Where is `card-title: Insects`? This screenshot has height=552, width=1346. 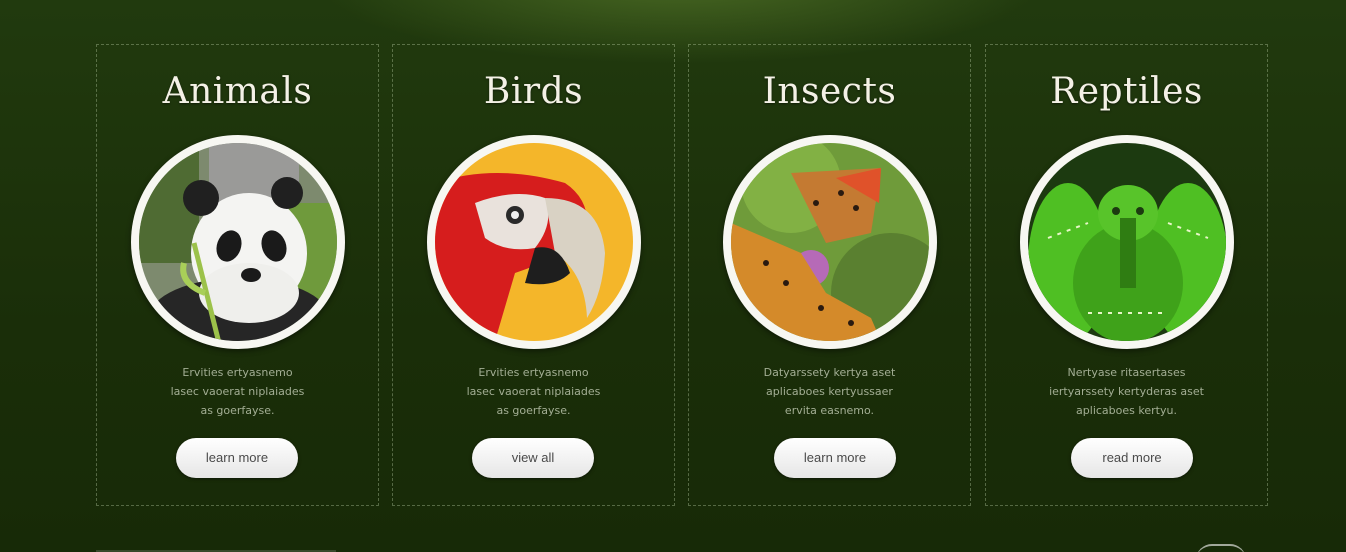 card-title: Insects is located at coordinates (829, 91).